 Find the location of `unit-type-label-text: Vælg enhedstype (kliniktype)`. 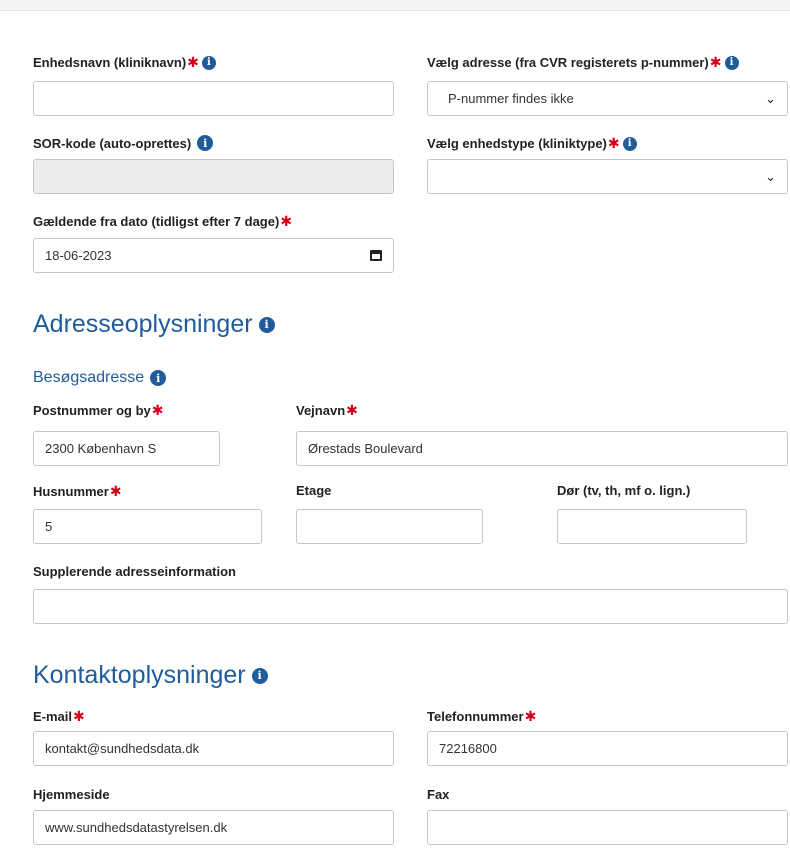

unit-type-label-text: Vælg enhedstype (kliniktype) is located at coordinates (517, 143).